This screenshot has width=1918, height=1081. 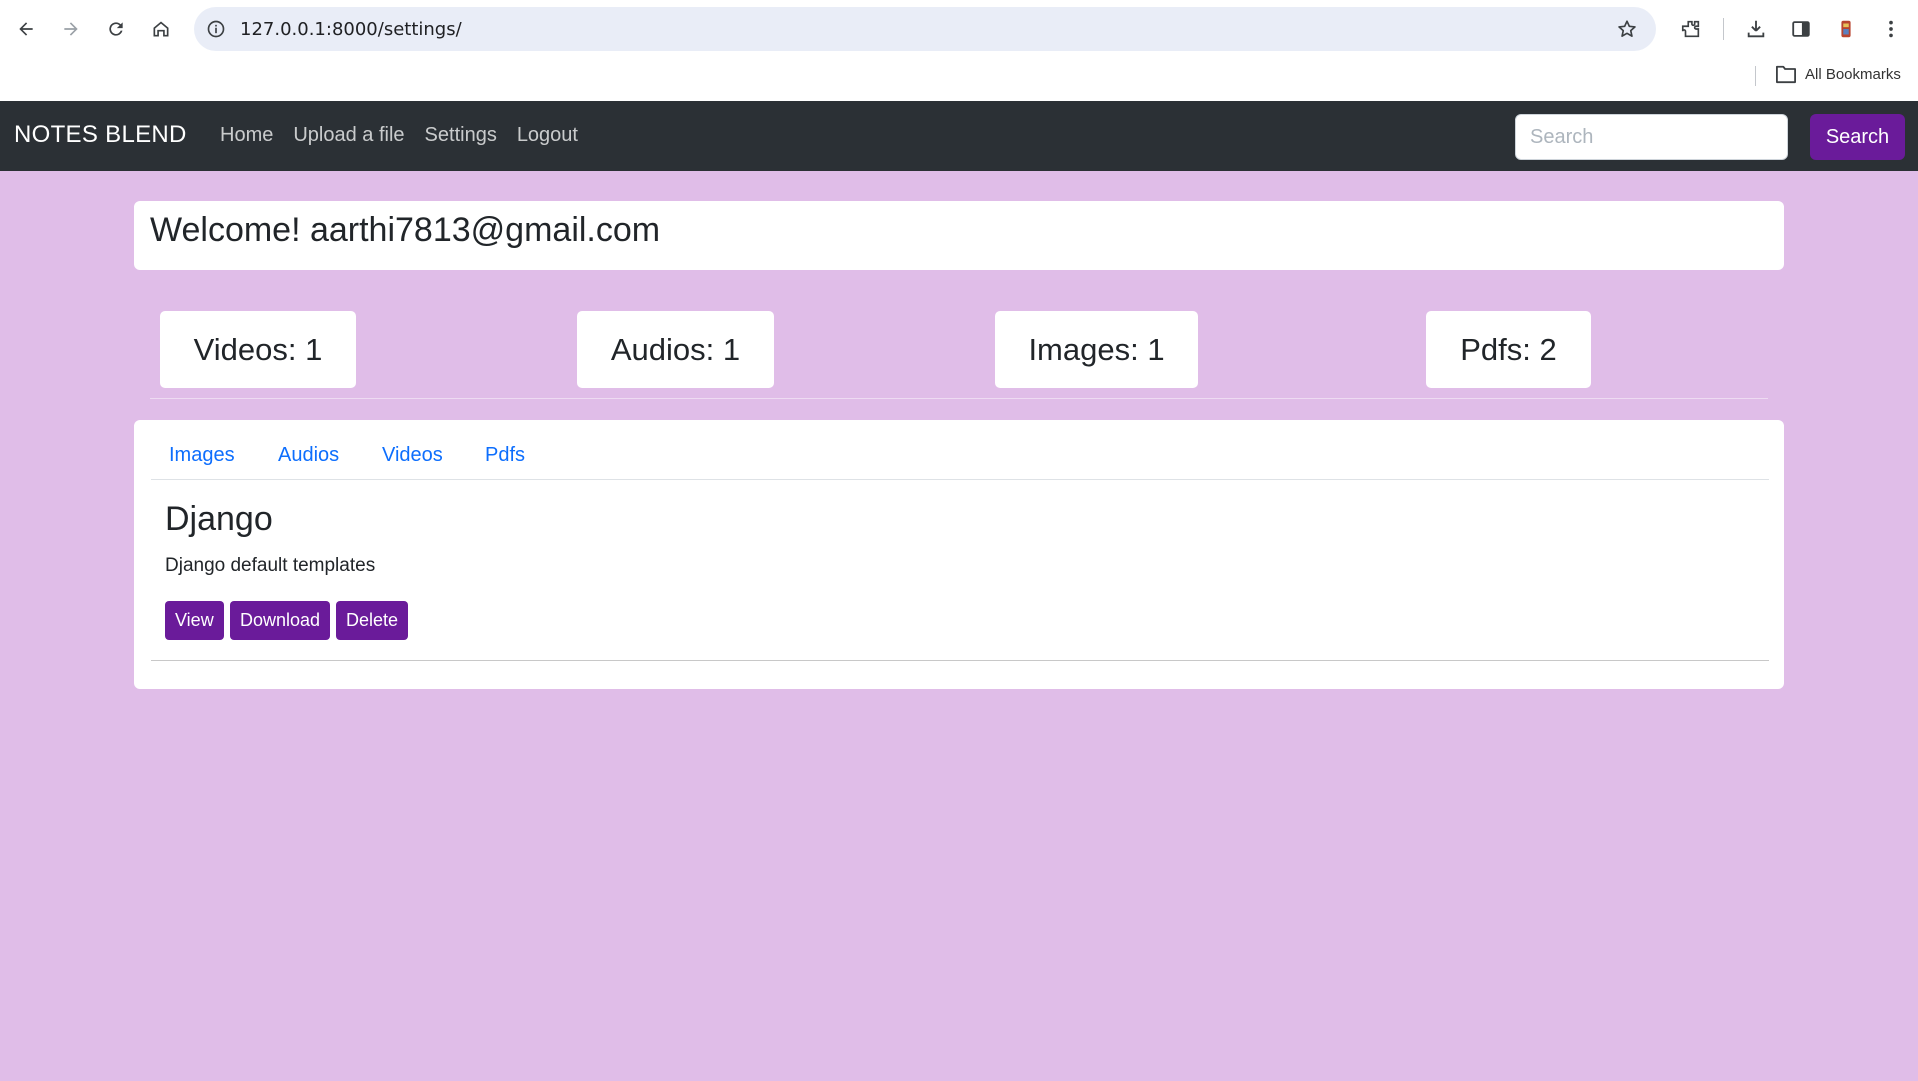 I want to click on folder-icon, so click(x=1785, y=74).